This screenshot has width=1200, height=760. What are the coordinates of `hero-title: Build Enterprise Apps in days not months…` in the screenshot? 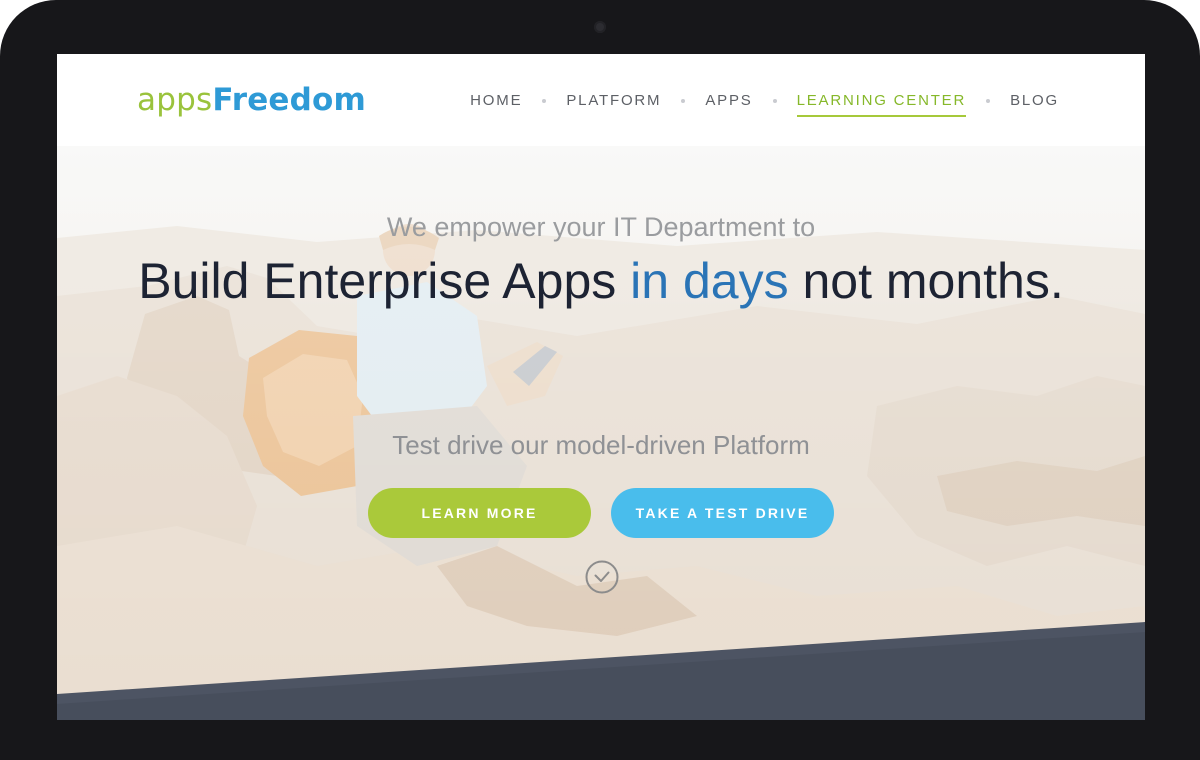 It's located at (601, 281).